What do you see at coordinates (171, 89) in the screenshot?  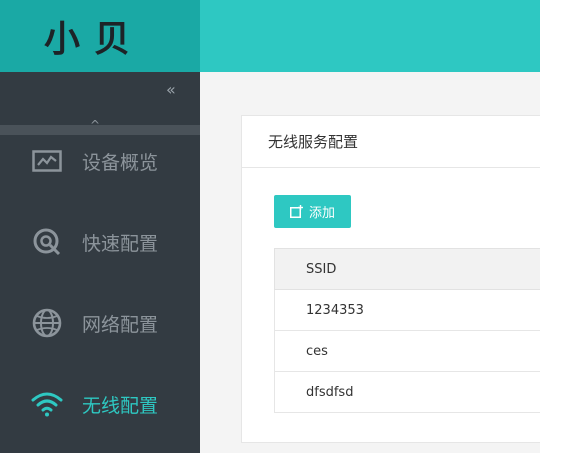 I see `collapse-sidebar-button: «` at bounding box center [171, 89].